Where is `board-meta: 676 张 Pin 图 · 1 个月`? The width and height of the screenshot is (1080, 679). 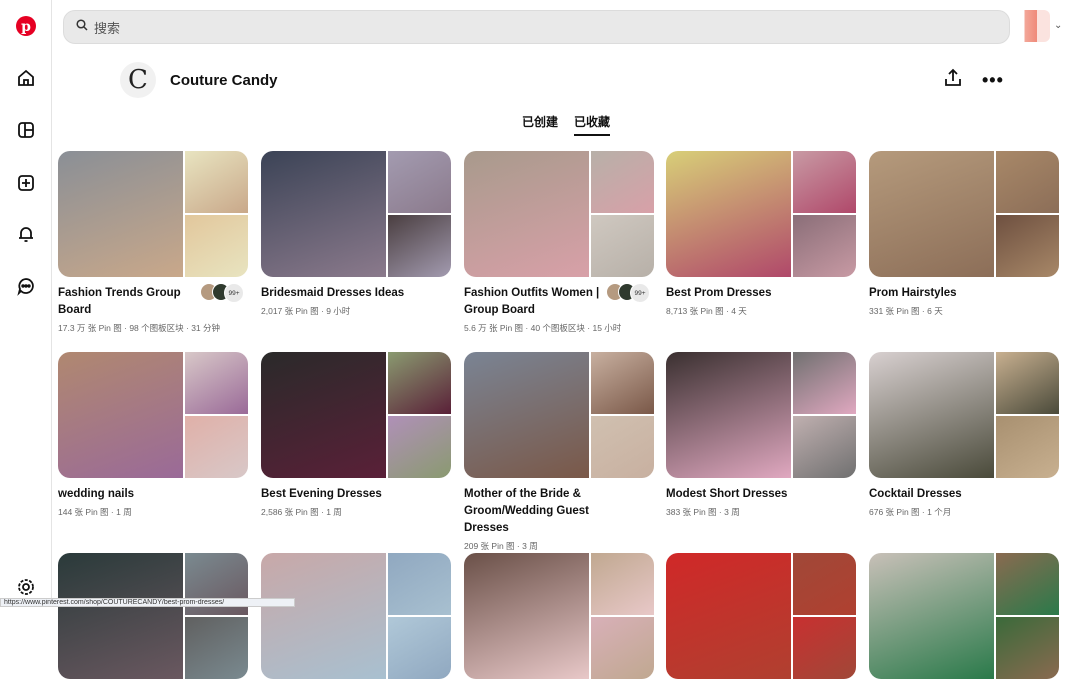
board-meta: 676 张 Pin 图 · 1 个月 is located at coordinates (910, 512).